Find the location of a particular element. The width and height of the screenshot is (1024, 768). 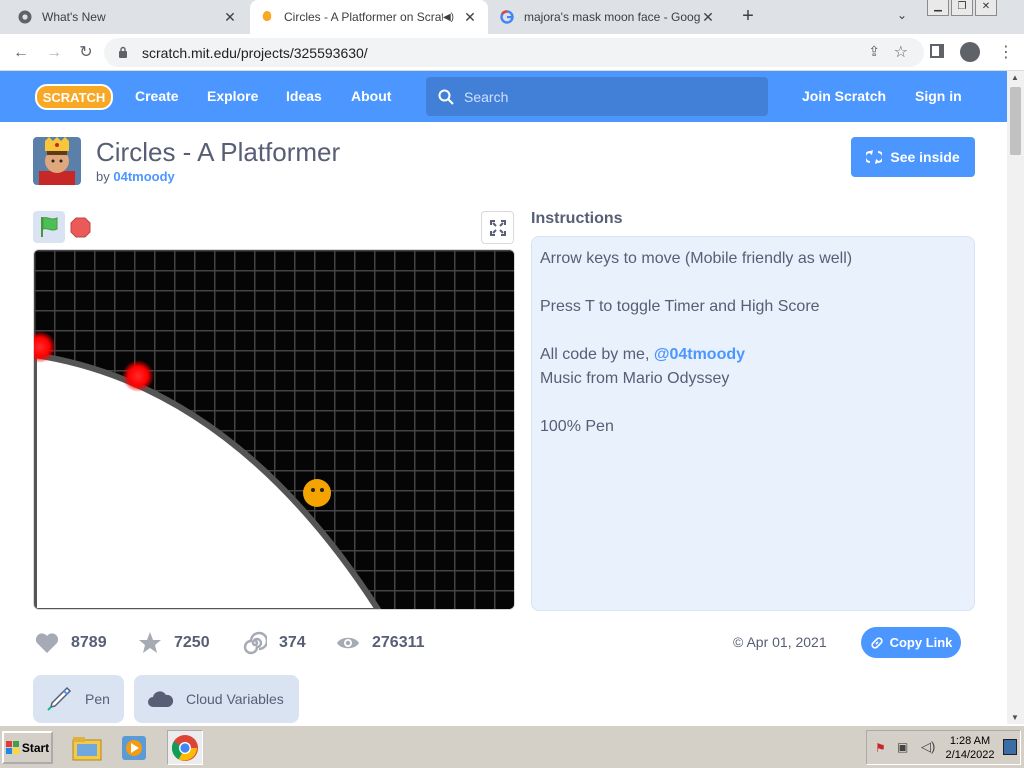

player-ball is located at coordinates (317, 493).